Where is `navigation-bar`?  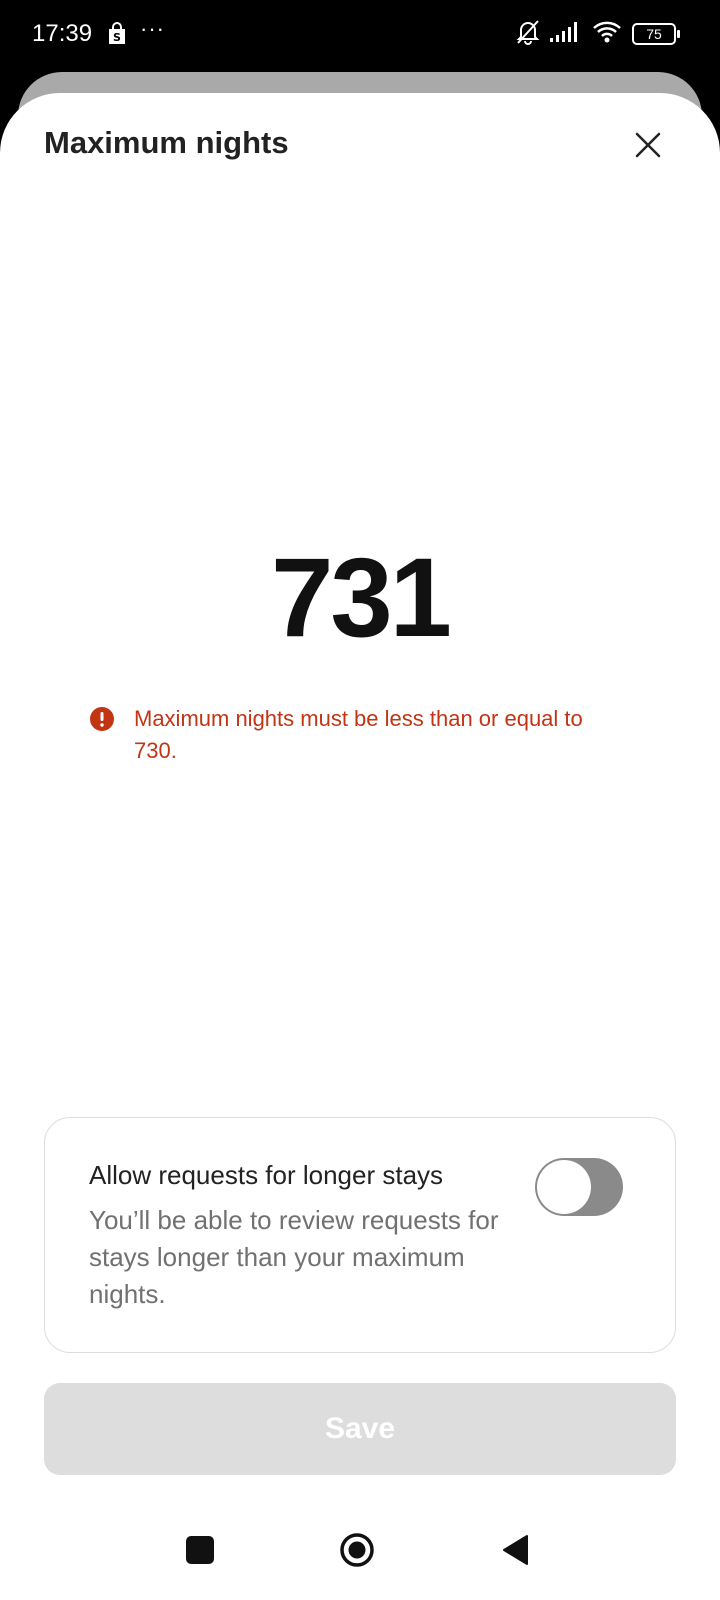
navigation-bar is located at coordinates (360, 1551).